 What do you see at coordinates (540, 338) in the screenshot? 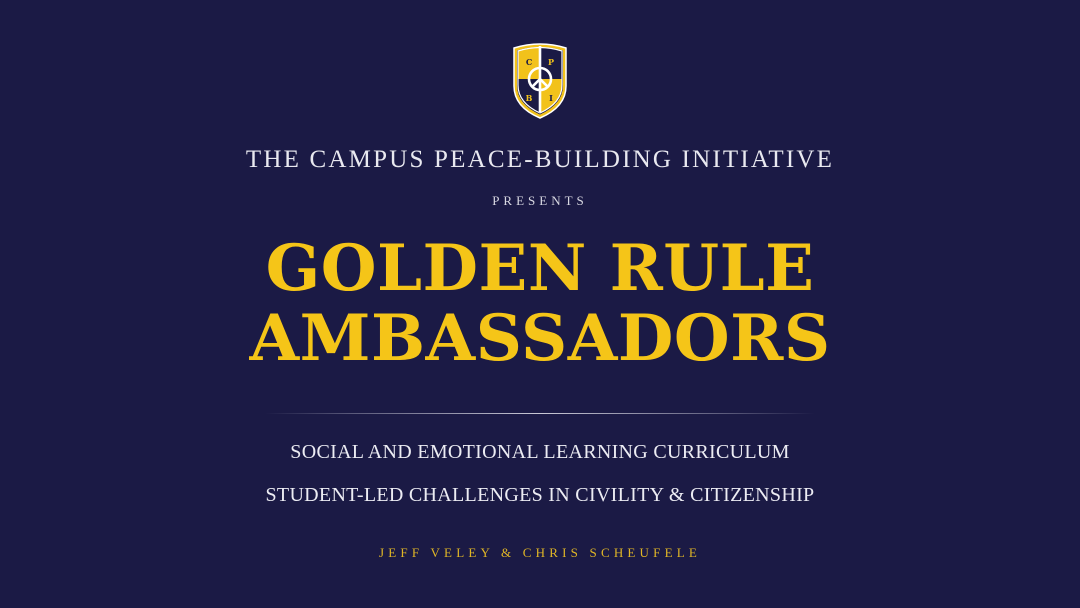
I see `title-line-2: AMBASSADORS` at bounding box center [540, 338].